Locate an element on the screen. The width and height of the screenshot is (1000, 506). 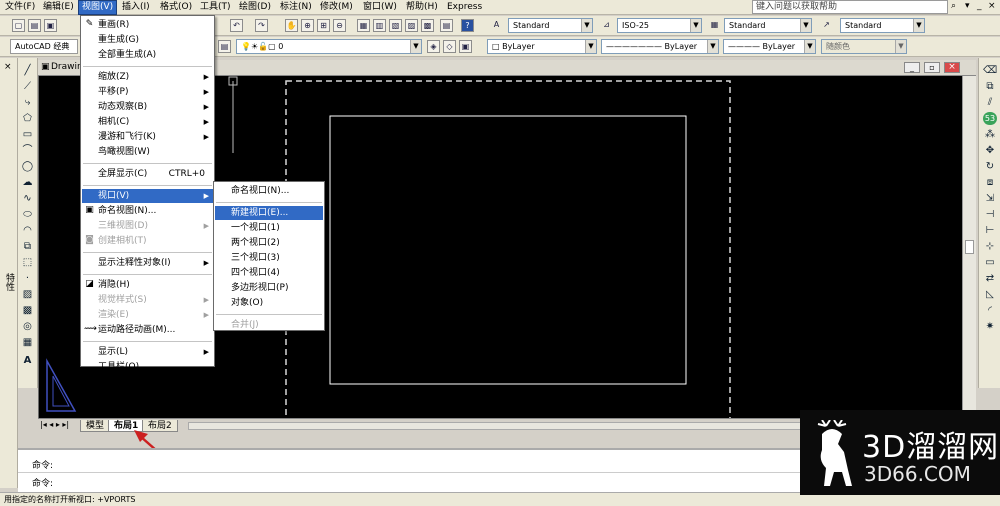
open-file-icon: ▤ is located at coordinates (34, 25).